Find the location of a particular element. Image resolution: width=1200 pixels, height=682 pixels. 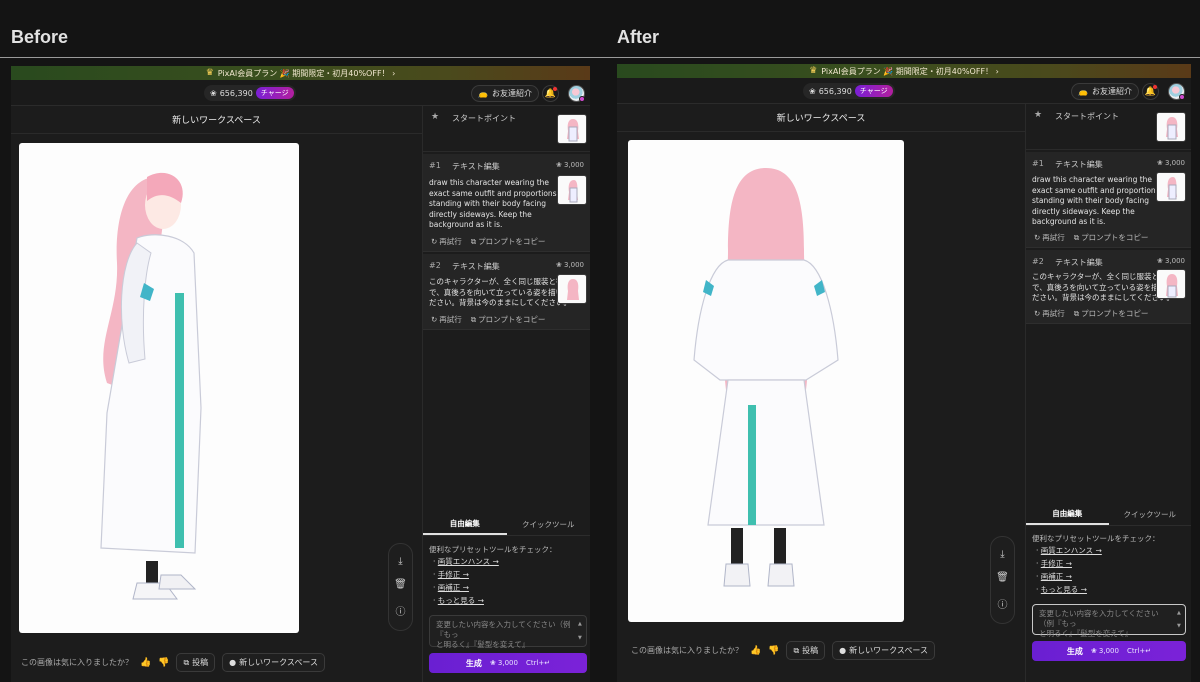

chat-icon: ● is located at coordinates (233, 662).